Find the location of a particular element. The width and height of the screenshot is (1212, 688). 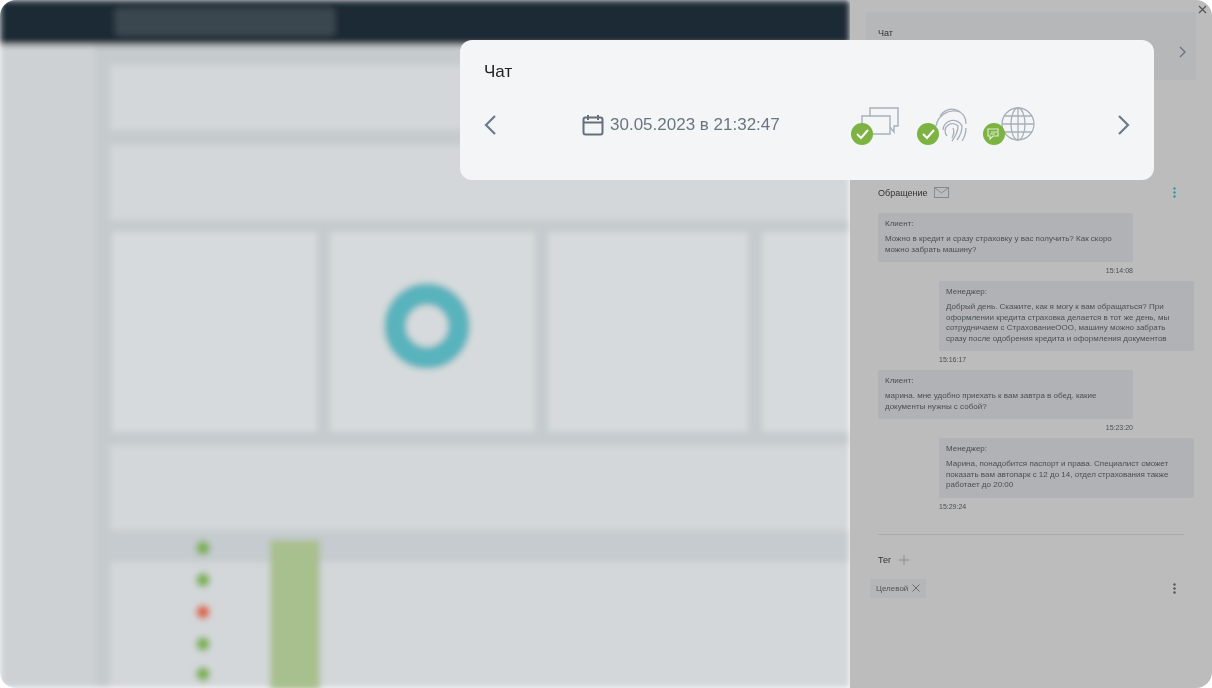

date-time: 30.05.2023 в 21:32:47 is located at coordinates (695, 125).